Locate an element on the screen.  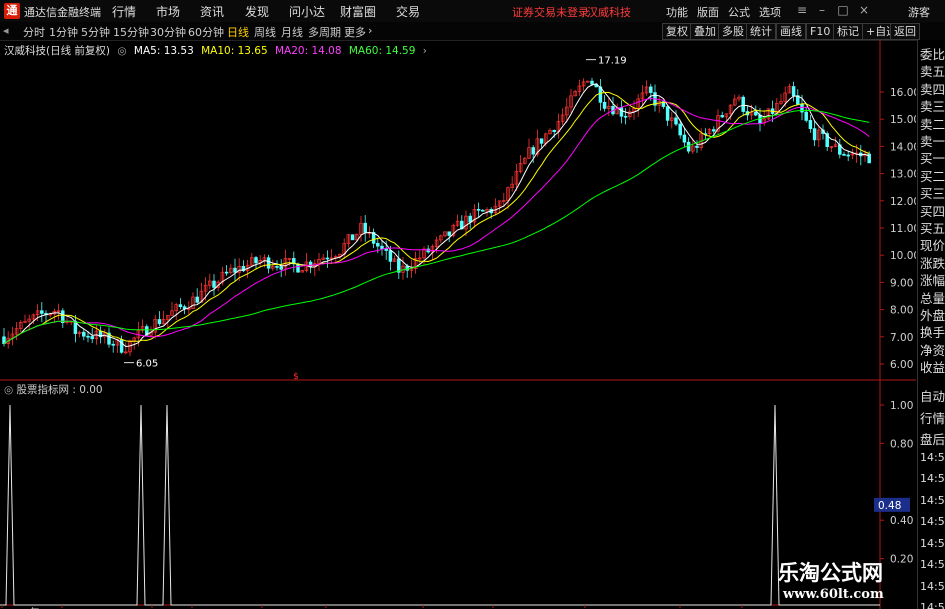
legend-arrow-icon: › is located at coordinates (425, 51).